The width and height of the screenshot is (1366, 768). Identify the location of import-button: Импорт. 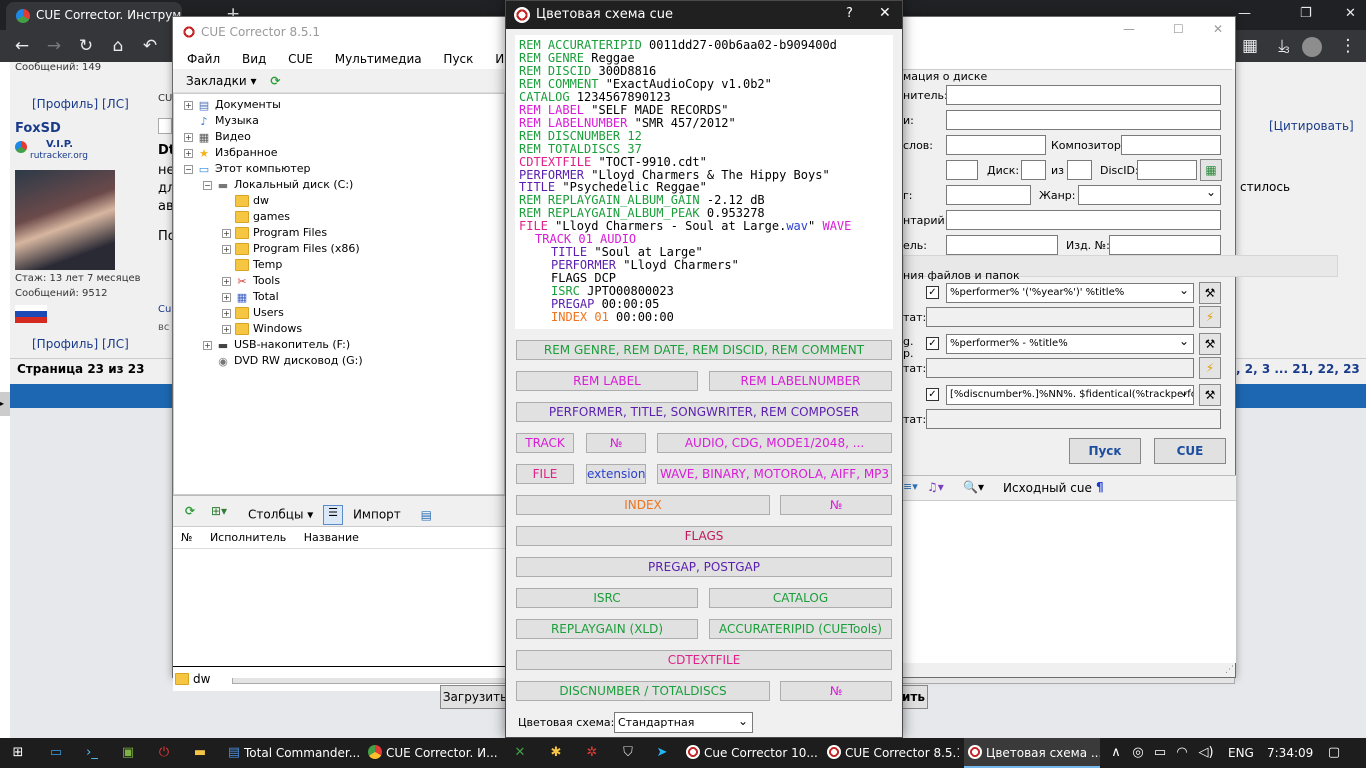
(377, 515).